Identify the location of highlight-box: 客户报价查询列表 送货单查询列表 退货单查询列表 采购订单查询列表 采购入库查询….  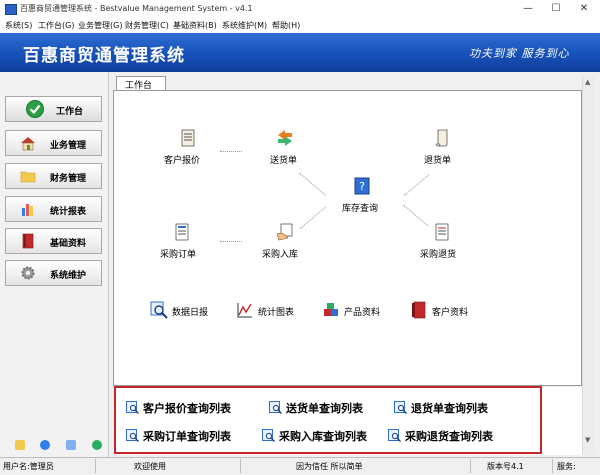
(328, 420).